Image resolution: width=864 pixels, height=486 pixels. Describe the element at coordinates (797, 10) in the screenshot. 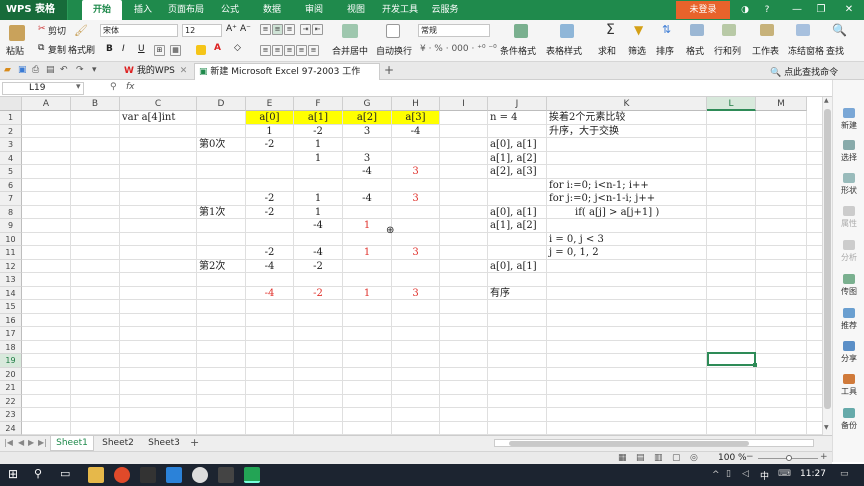

I see `minimize-icon: —` at that location.